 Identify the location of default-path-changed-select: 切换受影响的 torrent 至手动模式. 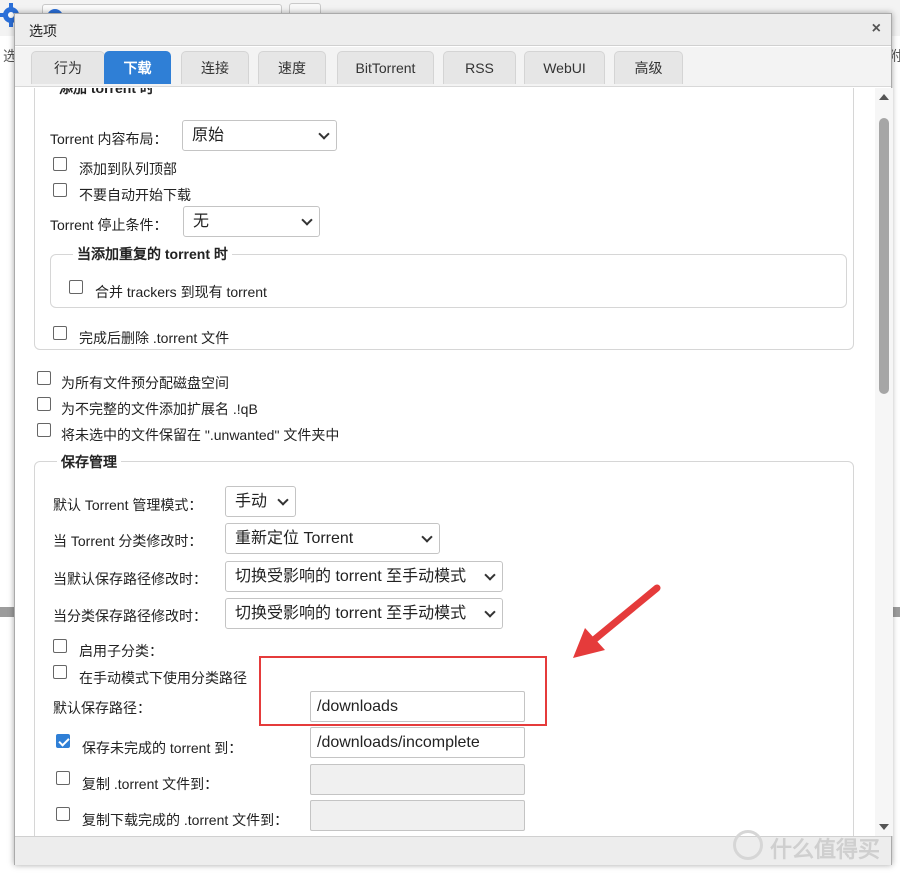
(364, 576).